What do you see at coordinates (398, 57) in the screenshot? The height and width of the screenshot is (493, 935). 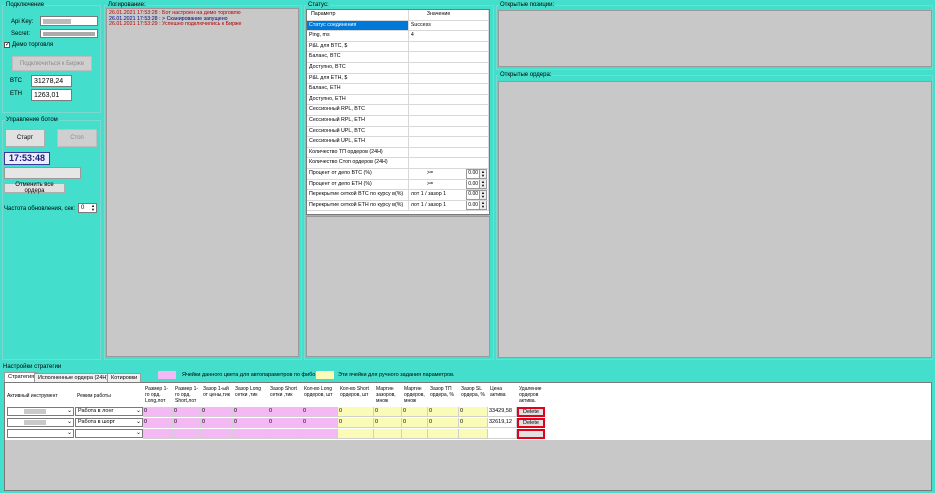 I see `status-row: Баланс, BTC` at bounding box center [398, 57].